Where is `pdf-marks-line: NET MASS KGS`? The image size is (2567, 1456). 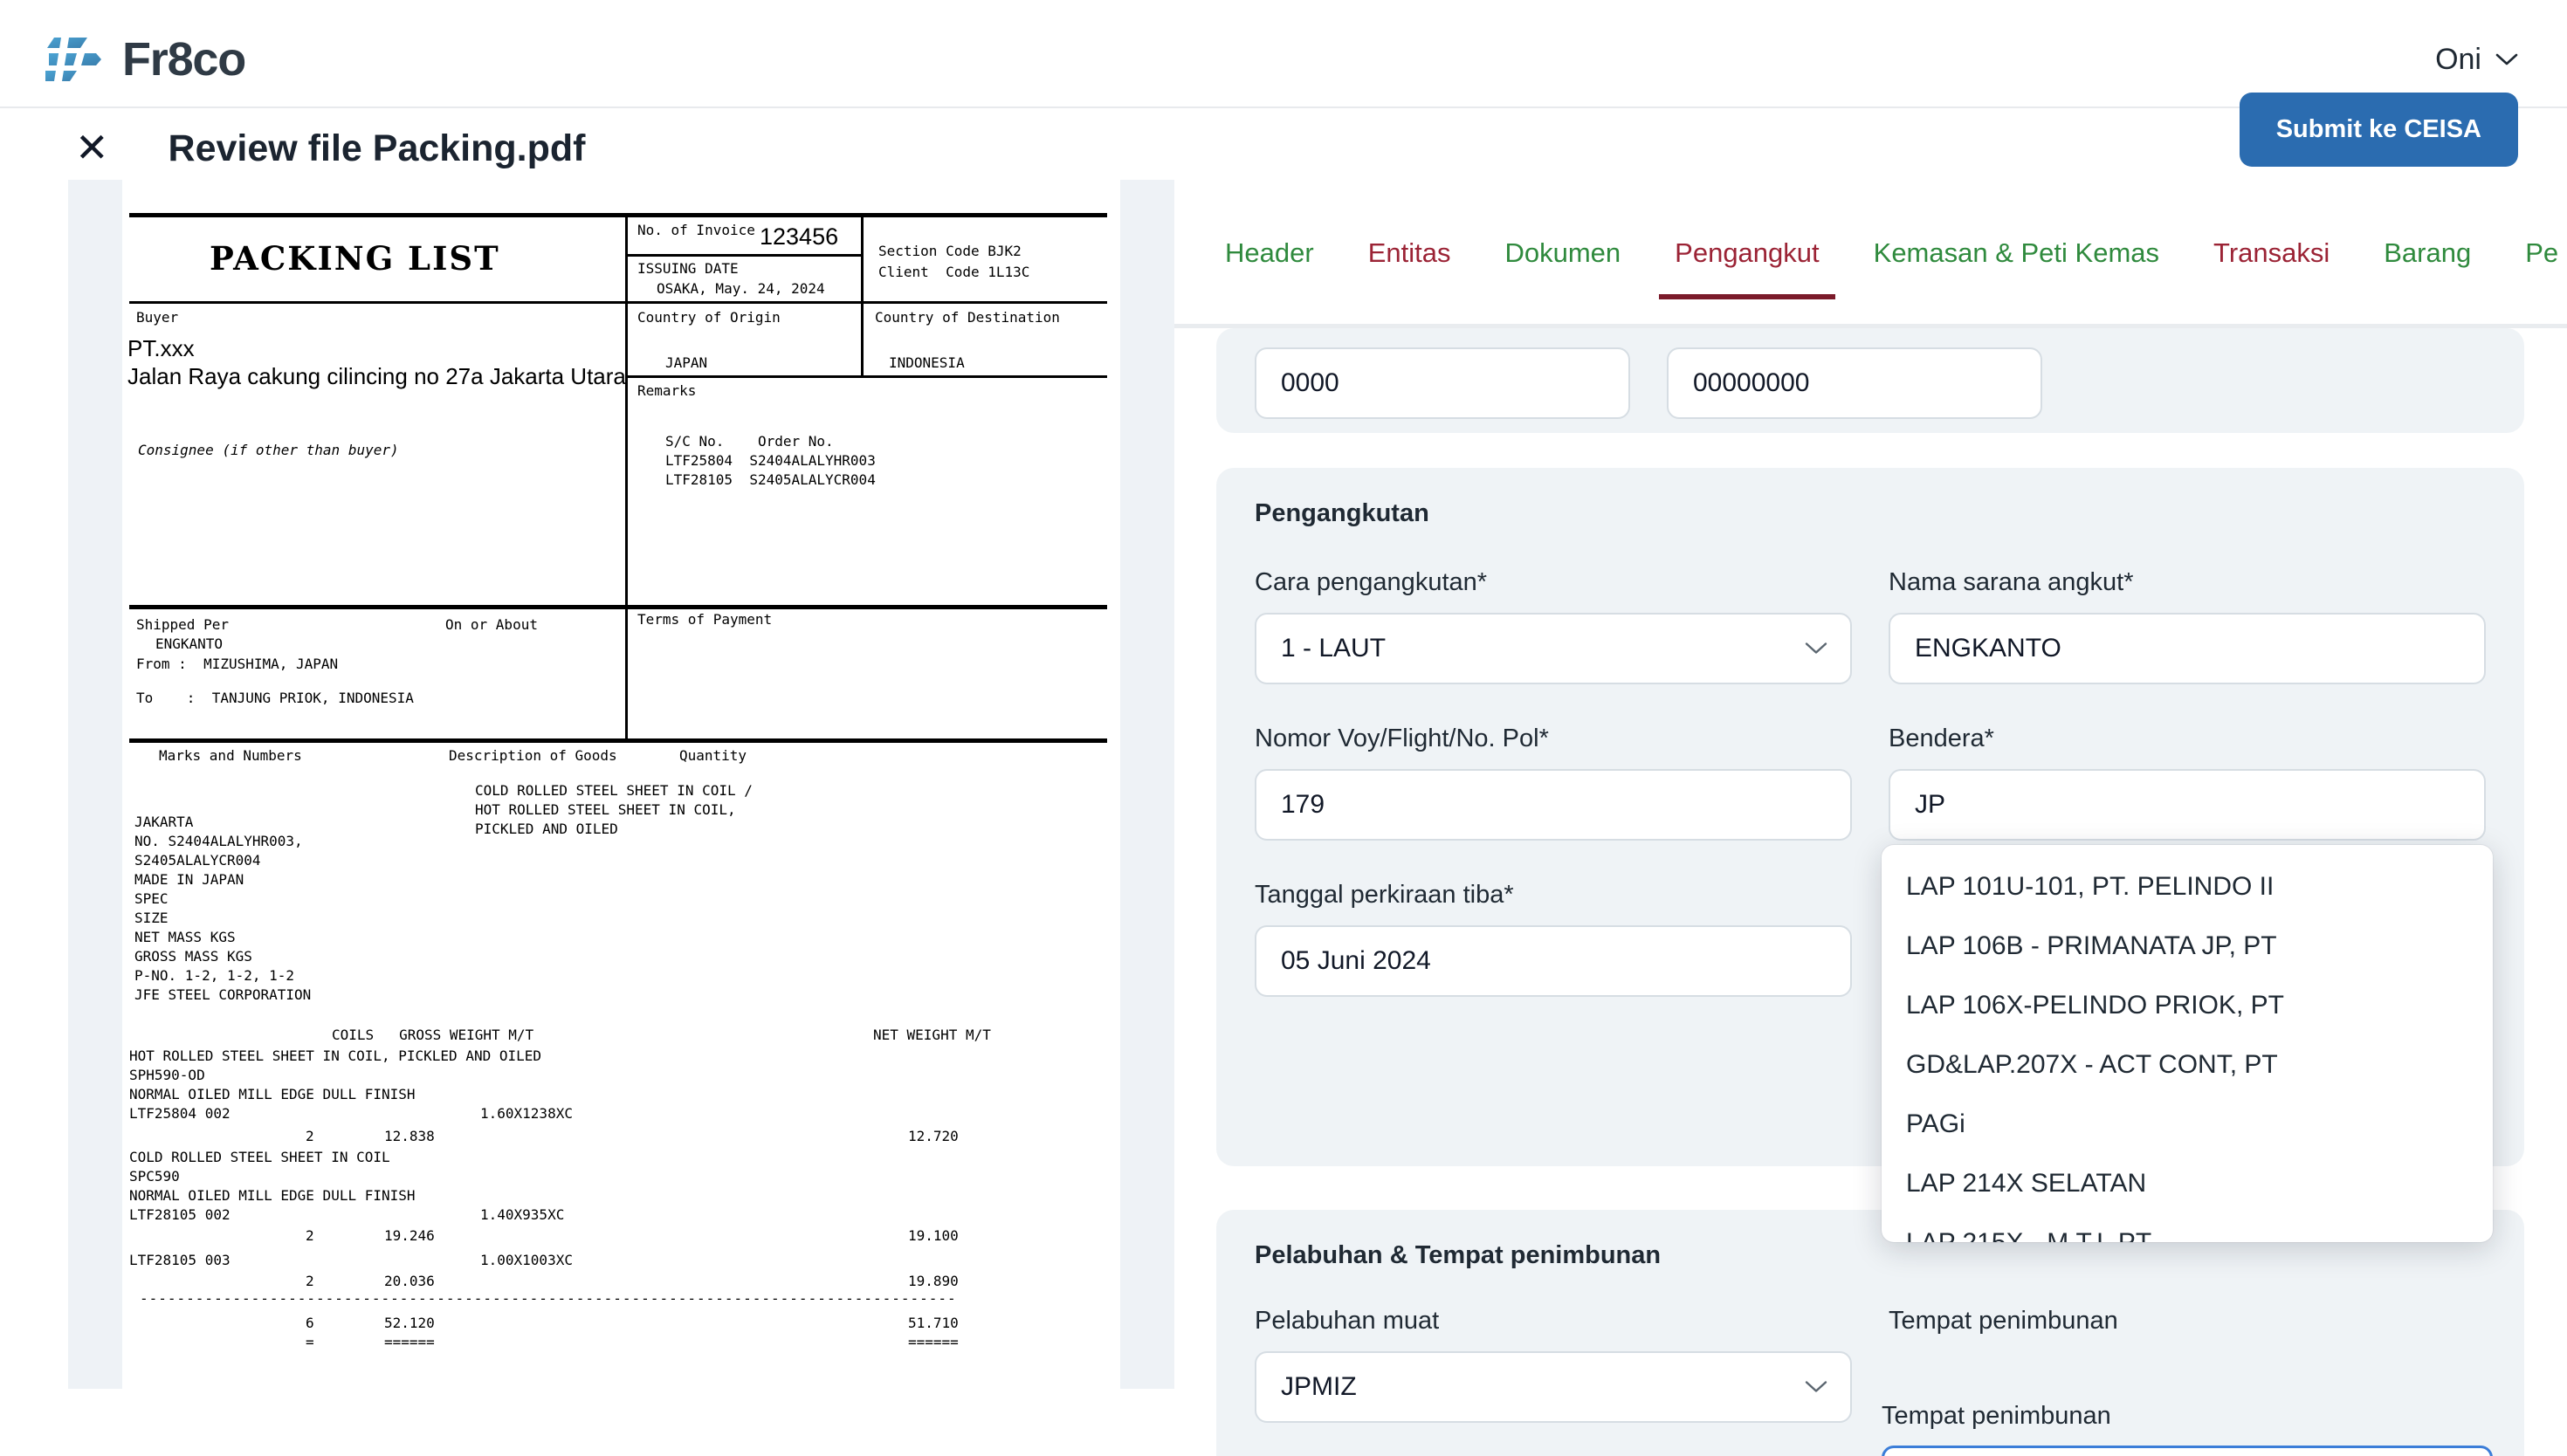 pdf-marks-line: NET MASS KGS is located at coordinates (185, 937).